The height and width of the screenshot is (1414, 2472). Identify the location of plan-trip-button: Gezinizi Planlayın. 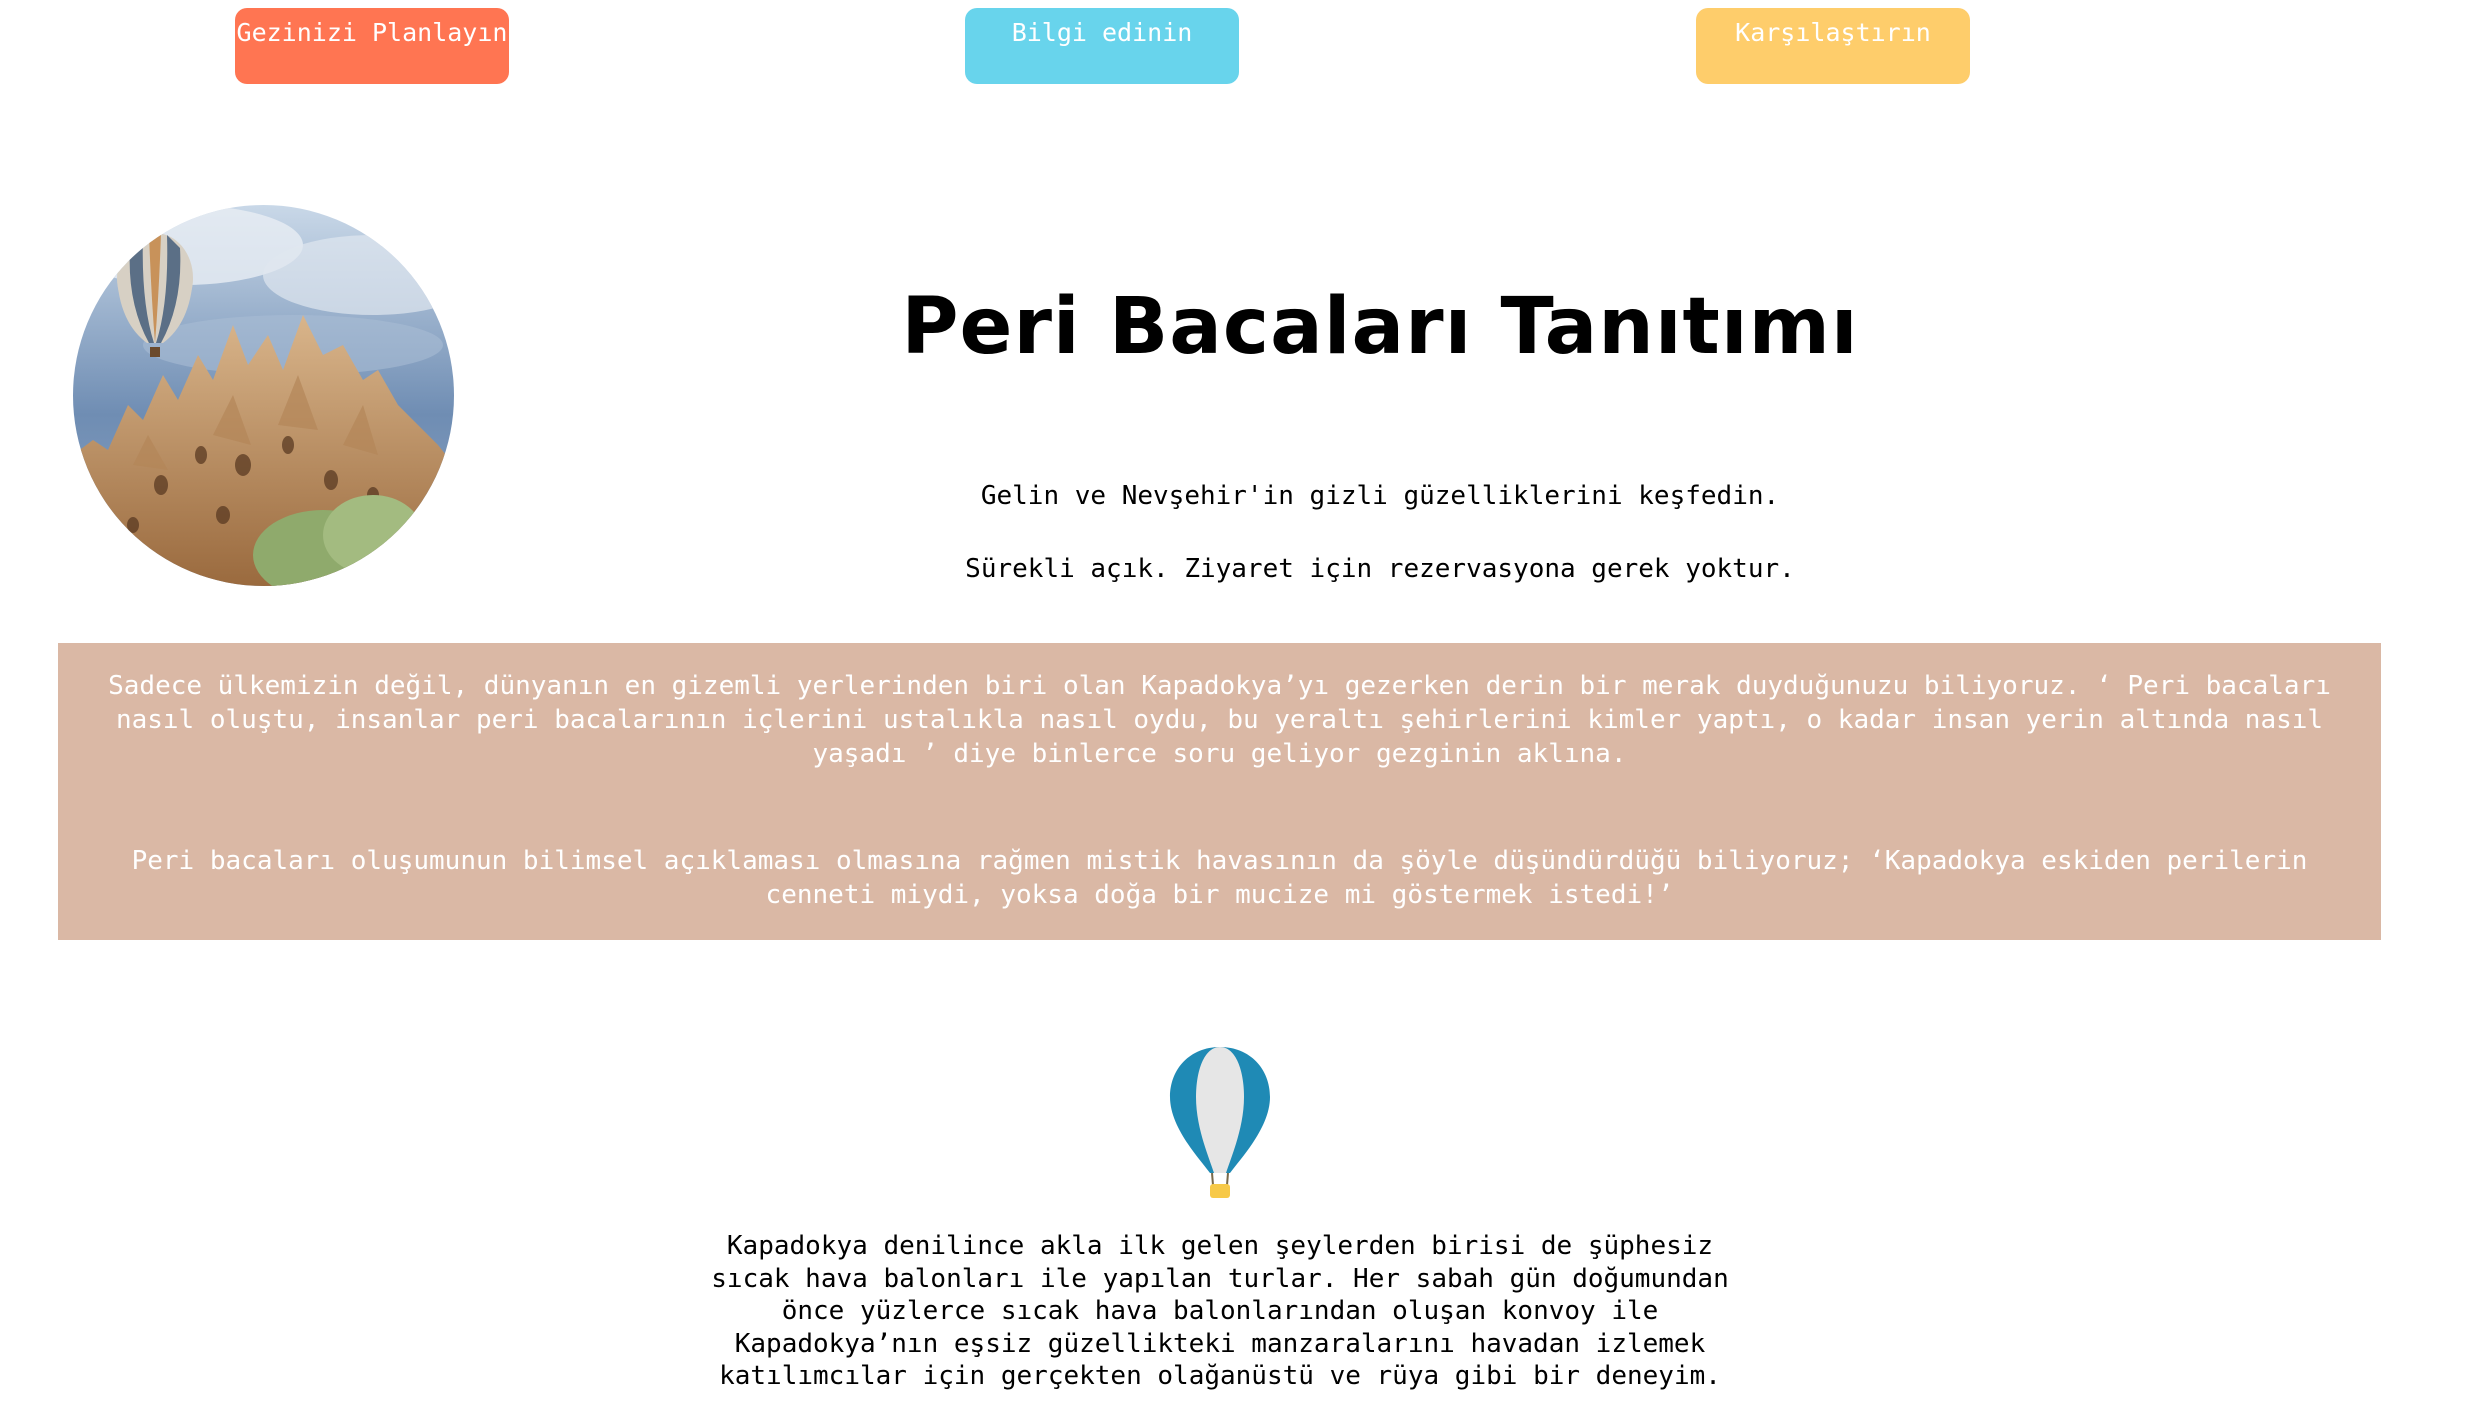
(372, 46).